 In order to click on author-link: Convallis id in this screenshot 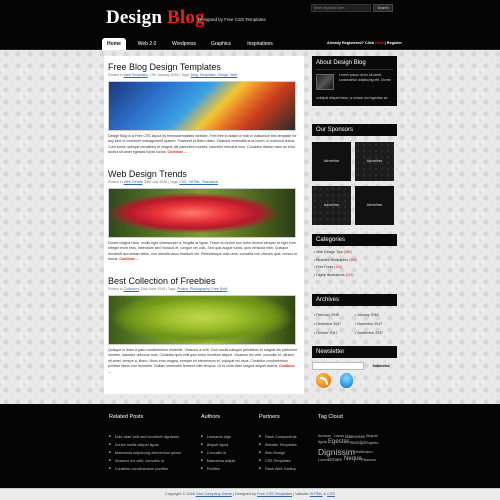, I will do `click(213, 452)`.